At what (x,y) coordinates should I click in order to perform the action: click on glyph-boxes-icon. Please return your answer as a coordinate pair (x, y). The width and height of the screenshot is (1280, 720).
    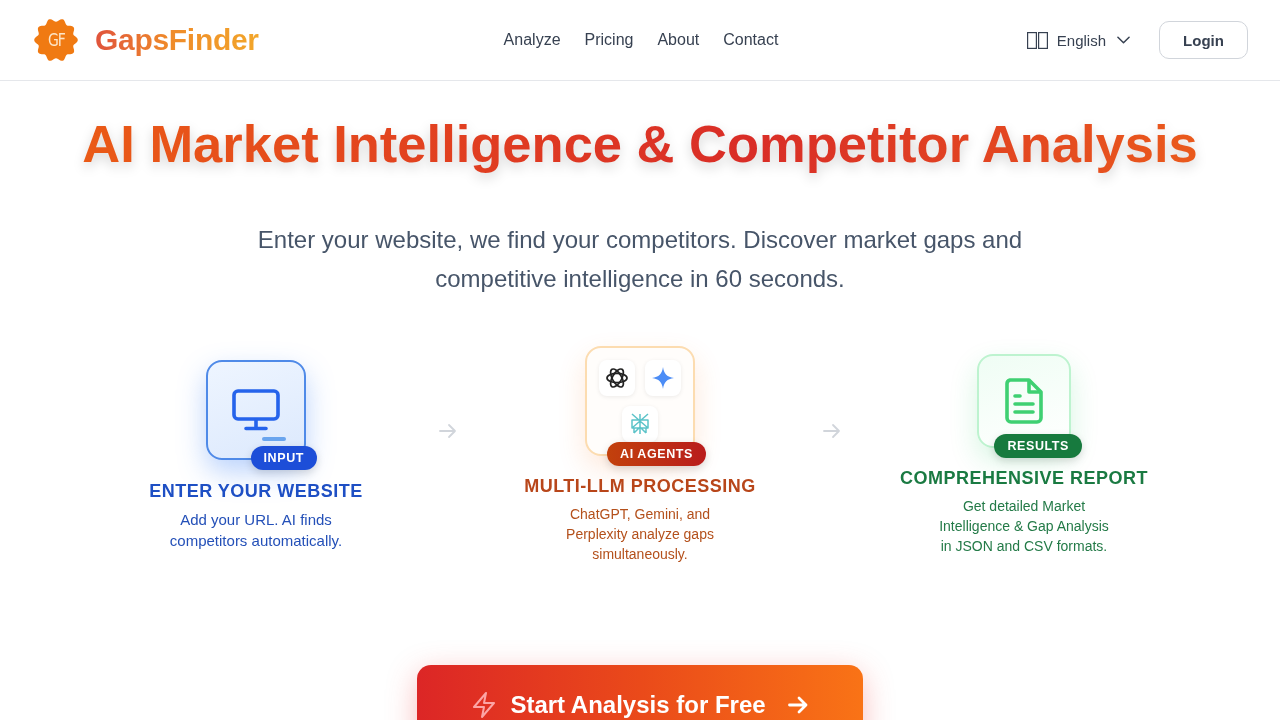
    Looking at the image, I should click on (1037, 40).